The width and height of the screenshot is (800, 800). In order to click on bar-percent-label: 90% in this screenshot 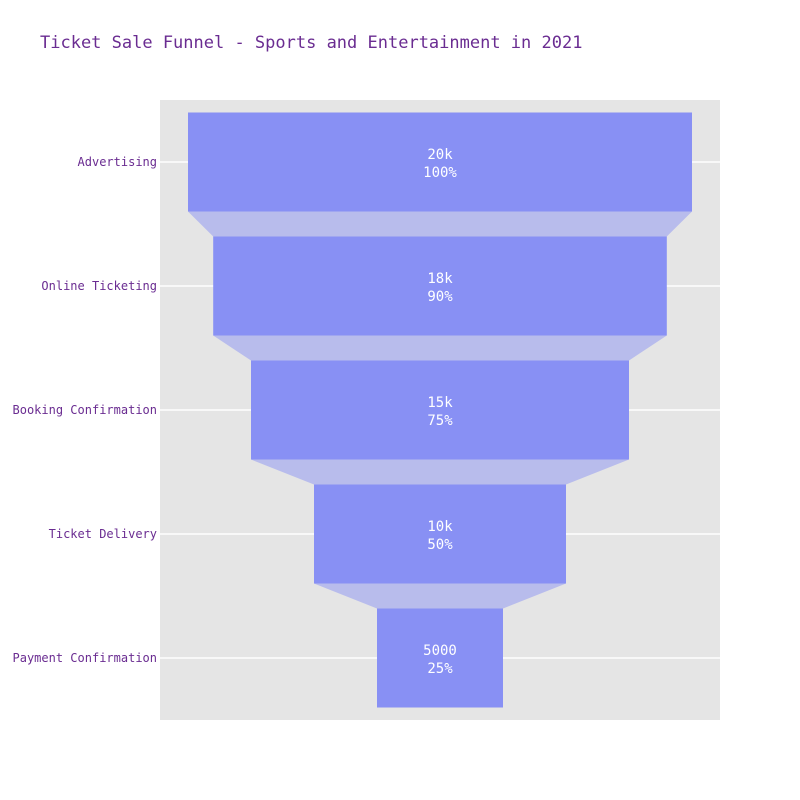, I will do `click(440, 297)`.